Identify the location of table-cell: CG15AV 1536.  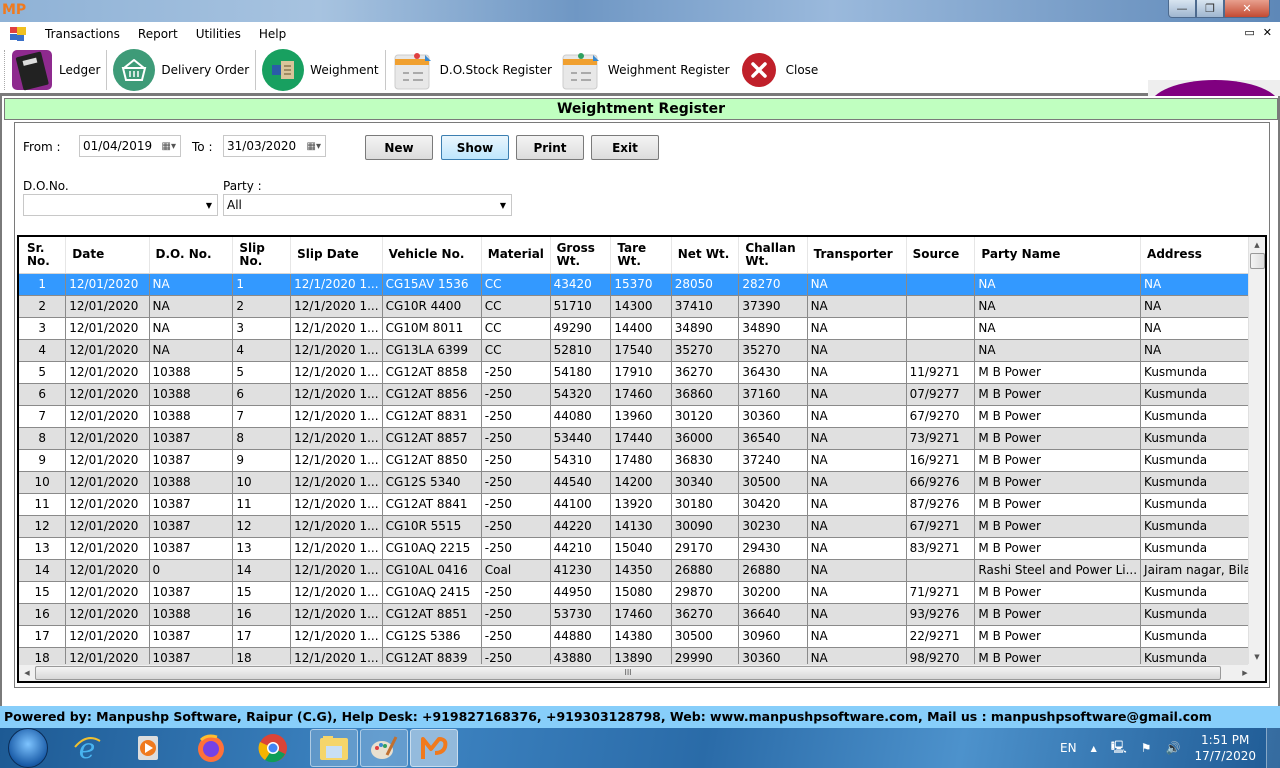
(432, 284).